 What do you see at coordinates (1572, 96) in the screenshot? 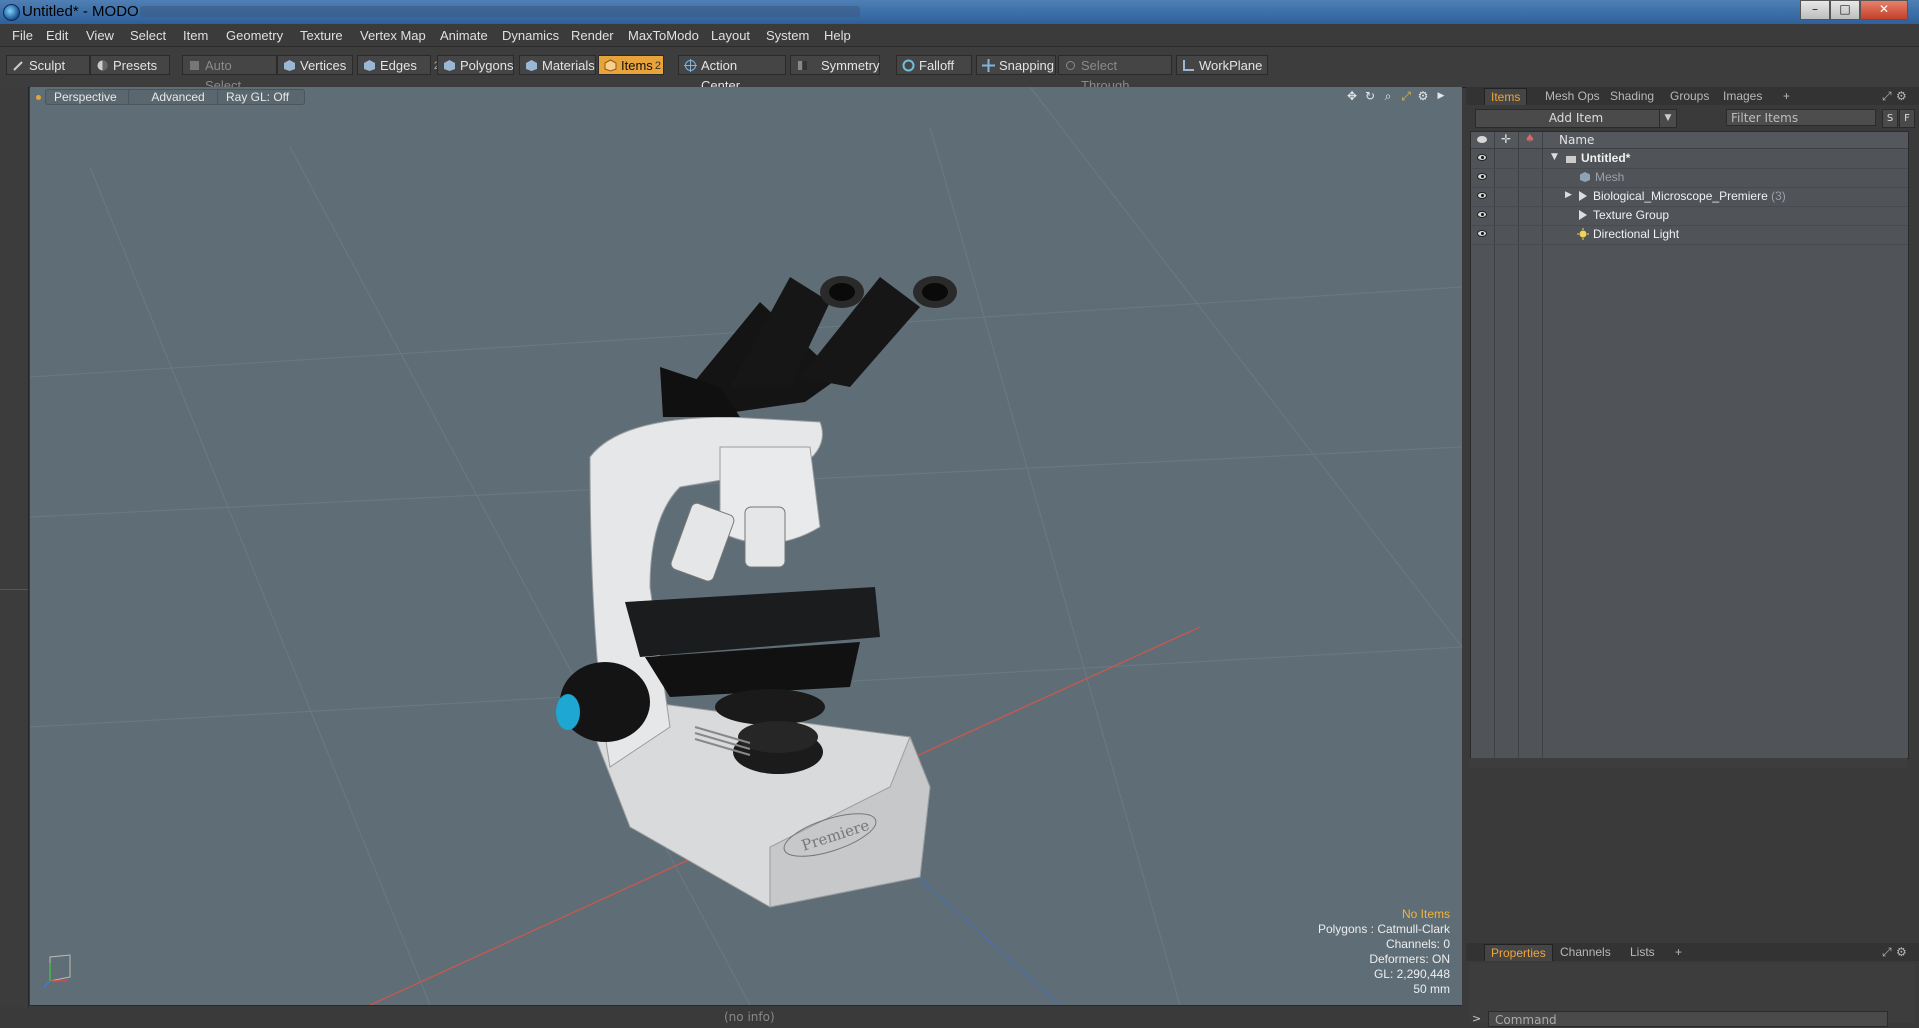
I see `tab-mesh-ops: Mesh Ops` at bounding box center [1572, 96].